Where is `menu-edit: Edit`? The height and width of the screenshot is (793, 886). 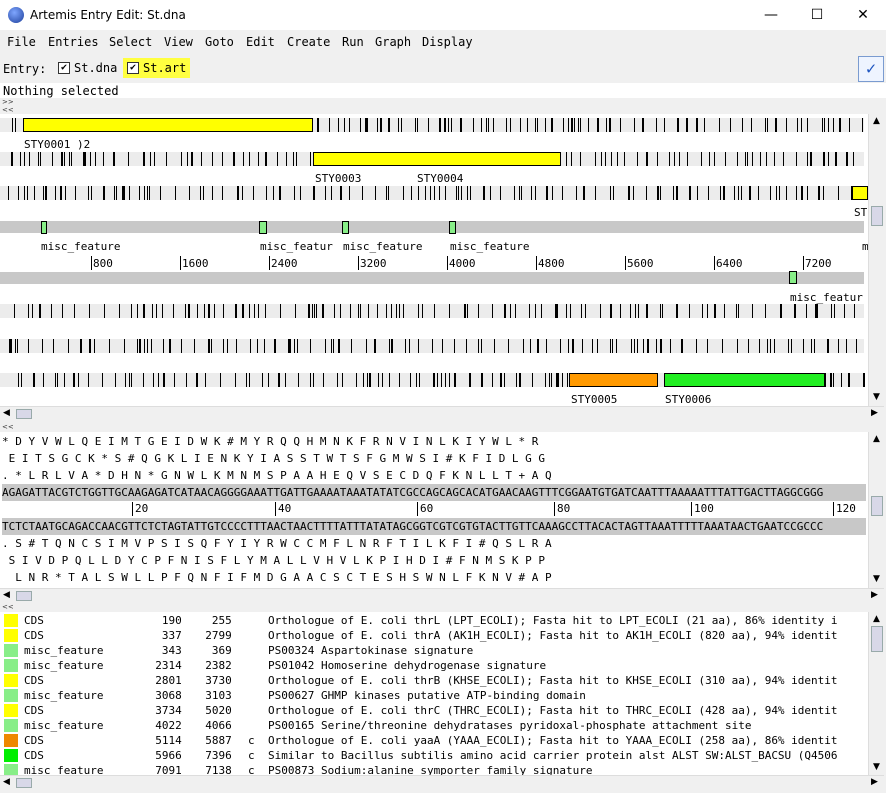
menu-edit: Edit is located at coordinates (260, 42).